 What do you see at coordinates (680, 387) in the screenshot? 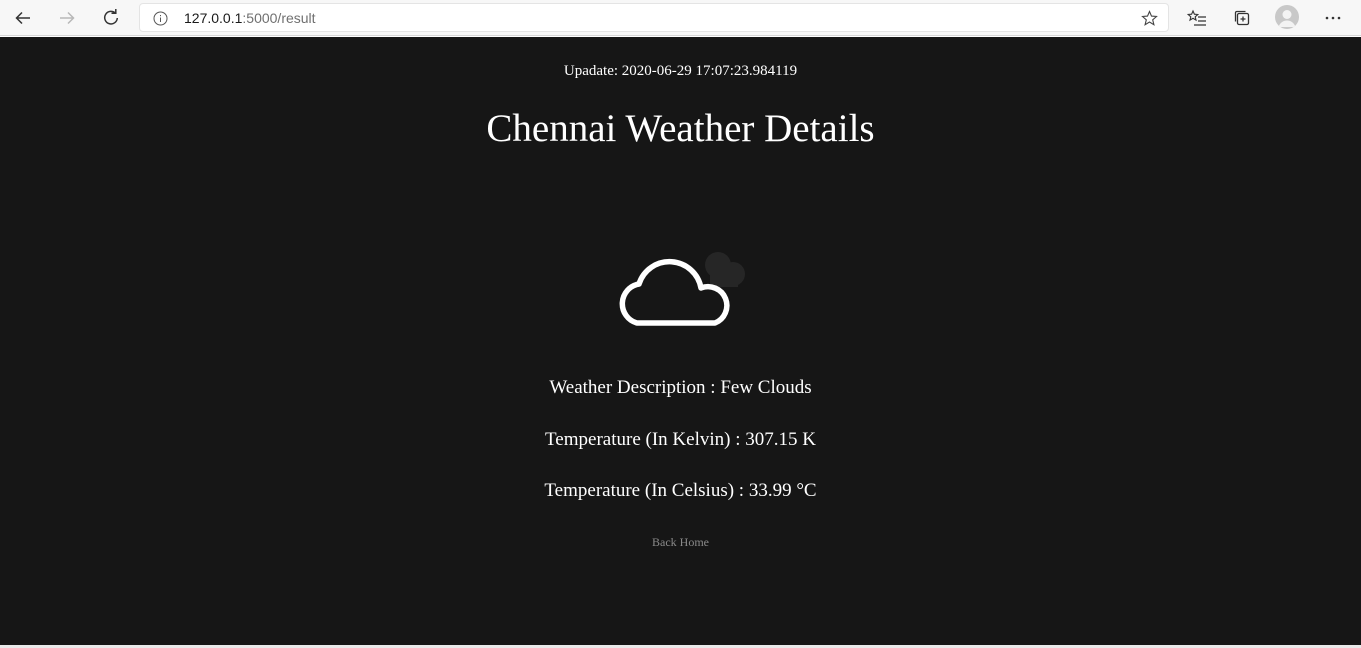
I see `weather-description: Weather Description : Few Clouds` at bounding box center [680, 387].